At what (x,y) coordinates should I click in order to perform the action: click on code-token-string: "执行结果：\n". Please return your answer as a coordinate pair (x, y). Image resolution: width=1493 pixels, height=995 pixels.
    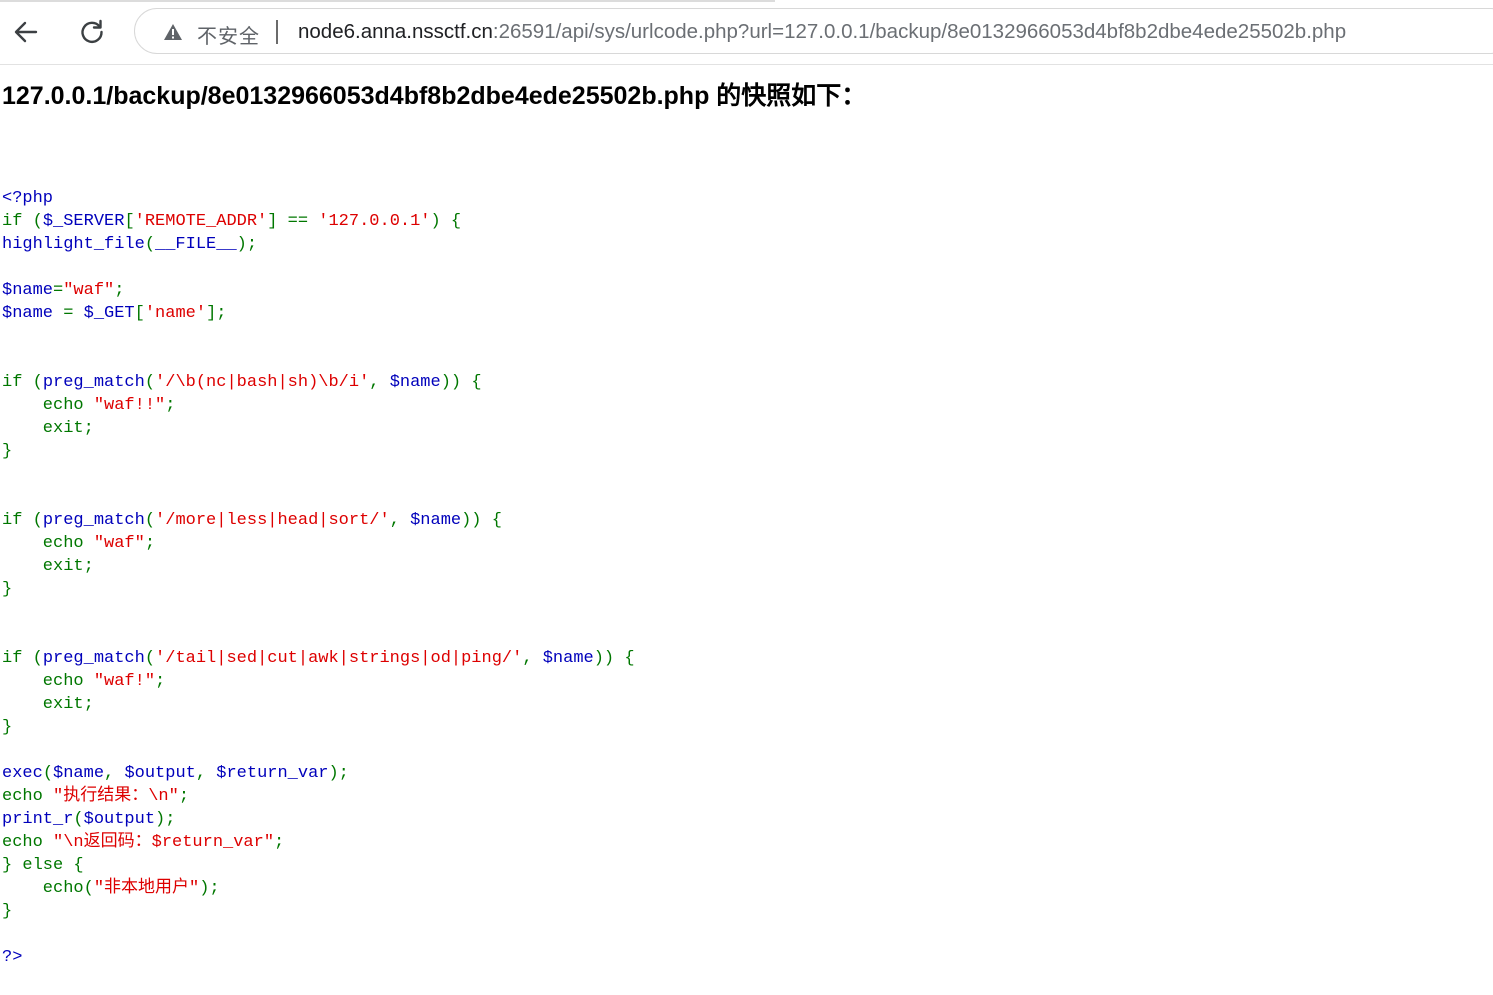
    Looking at the image, I should click on (116, 796).